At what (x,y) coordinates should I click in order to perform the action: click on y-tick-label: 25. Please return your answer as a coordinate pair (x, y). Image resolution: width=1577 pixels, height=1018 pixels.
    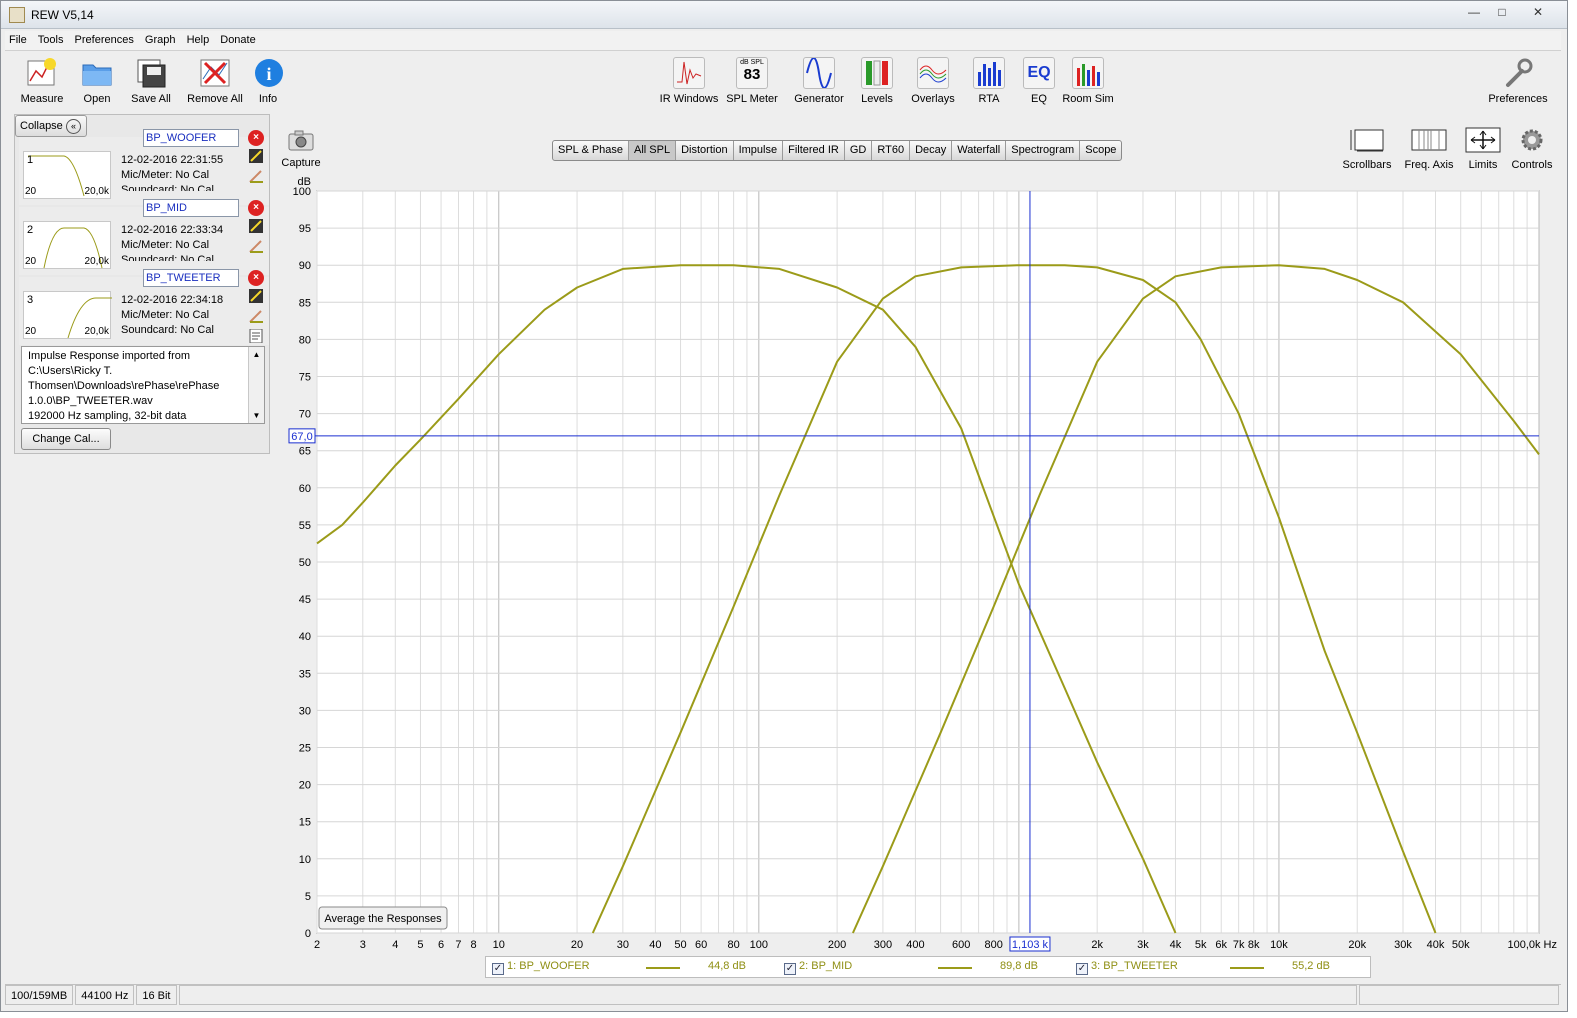
    Looking at the image, I should click on (305, 749).